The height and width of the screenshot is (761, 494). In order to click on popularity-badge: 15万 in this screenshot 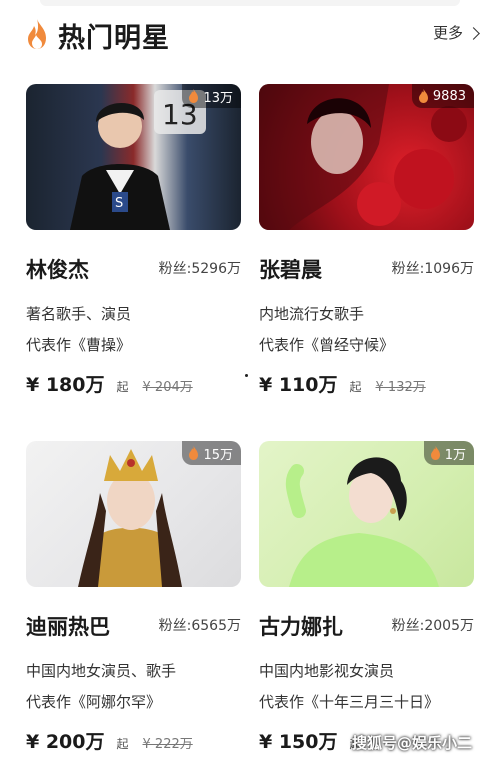, I will do `click(211, 453)`.